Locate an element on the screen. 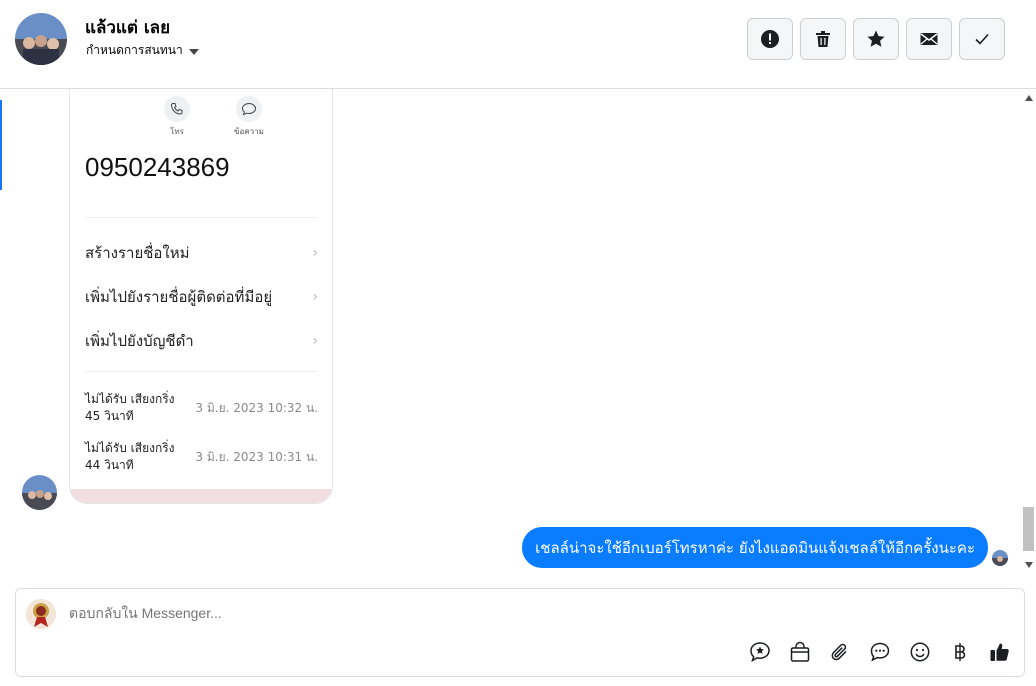  baht-icon is located at coordinates (959, 651).